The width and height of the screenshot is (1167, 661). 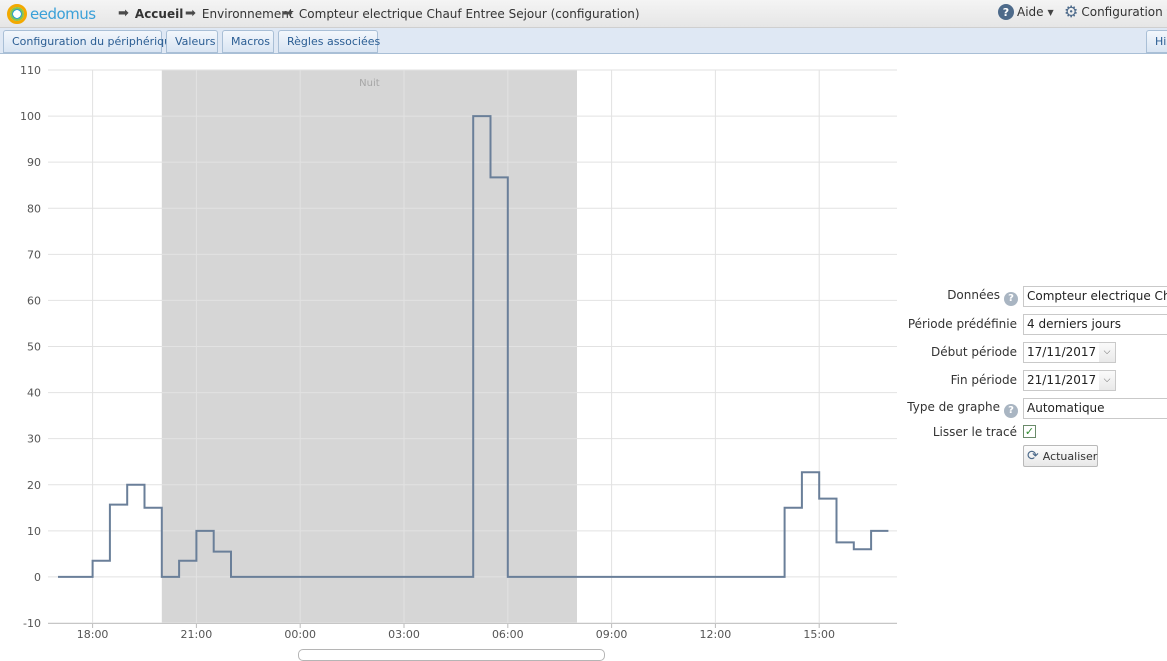 What do you see at coordinates (37, 577) in the screenshot?
I see `y-tick-label: 0` at bounding box center [37, 577].